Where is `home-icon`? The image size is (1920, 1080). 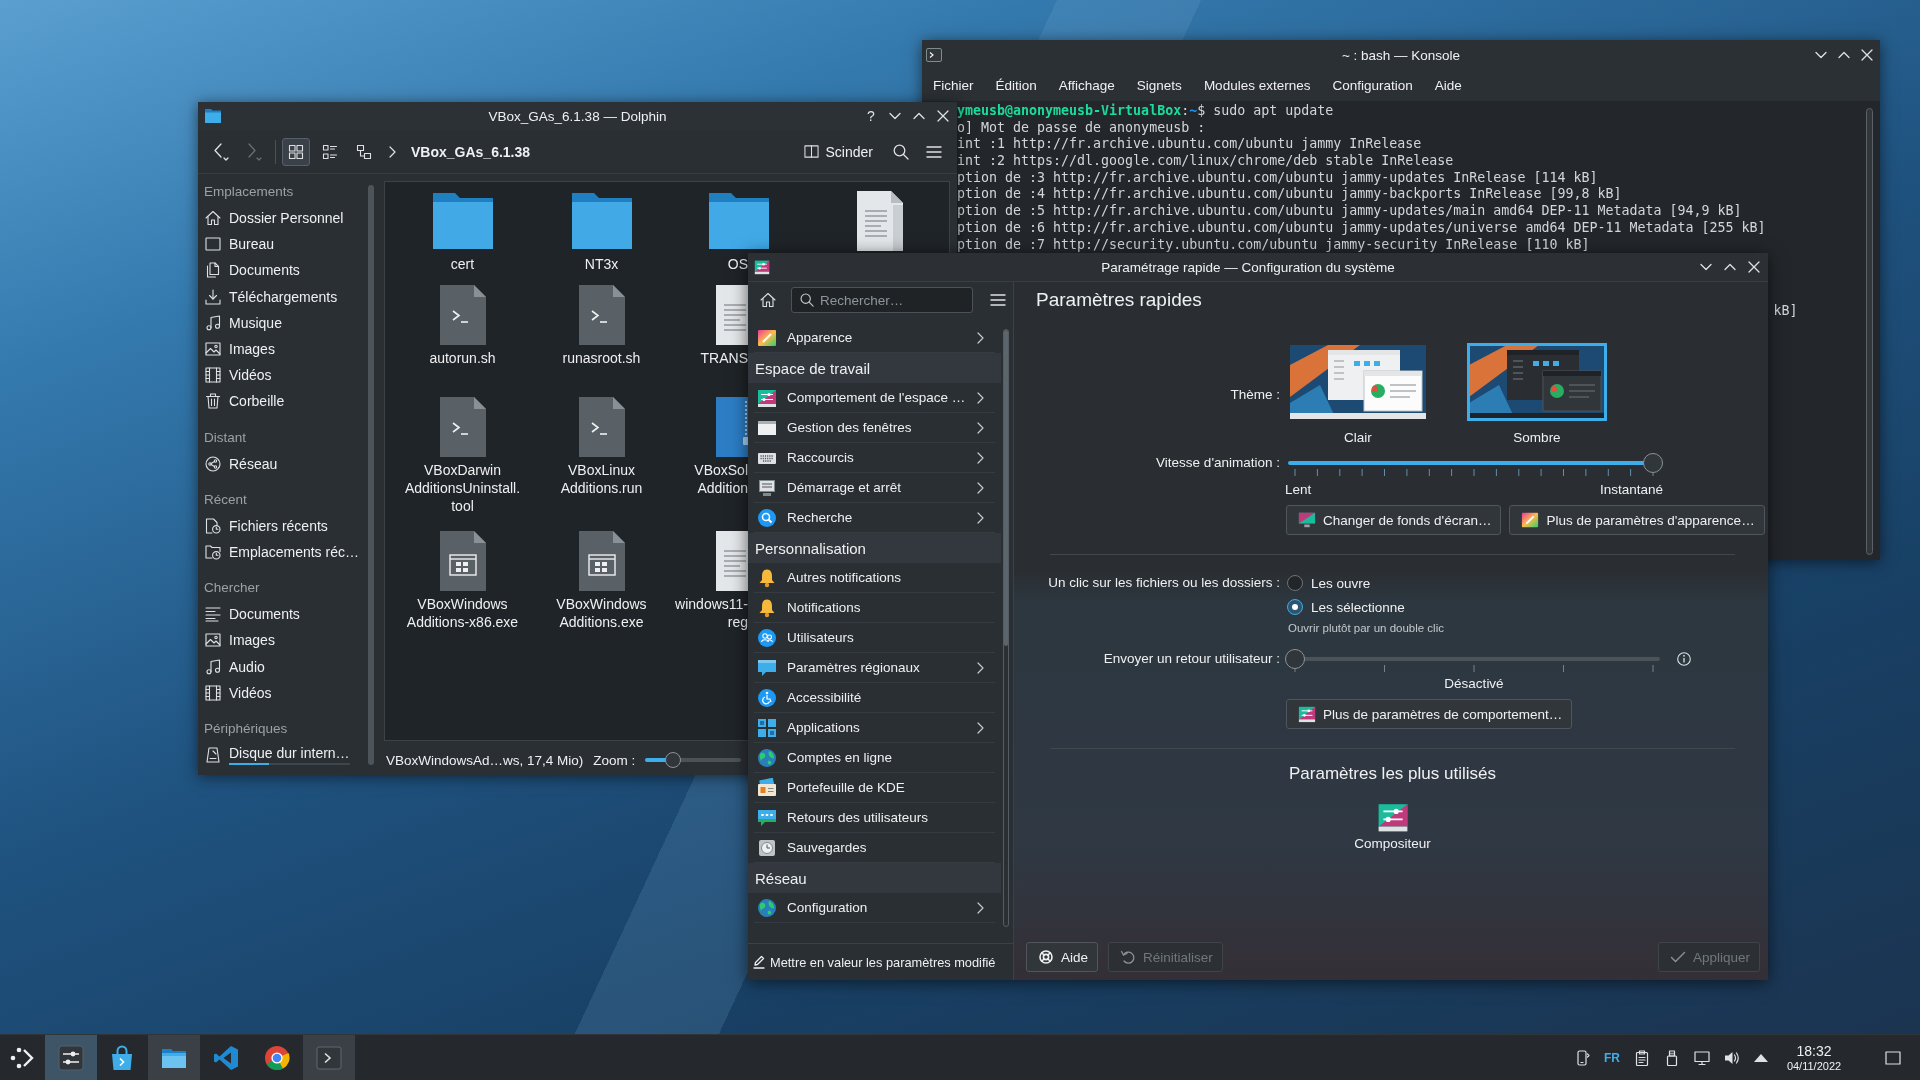
home-icon is located at coordinates (768, 300).